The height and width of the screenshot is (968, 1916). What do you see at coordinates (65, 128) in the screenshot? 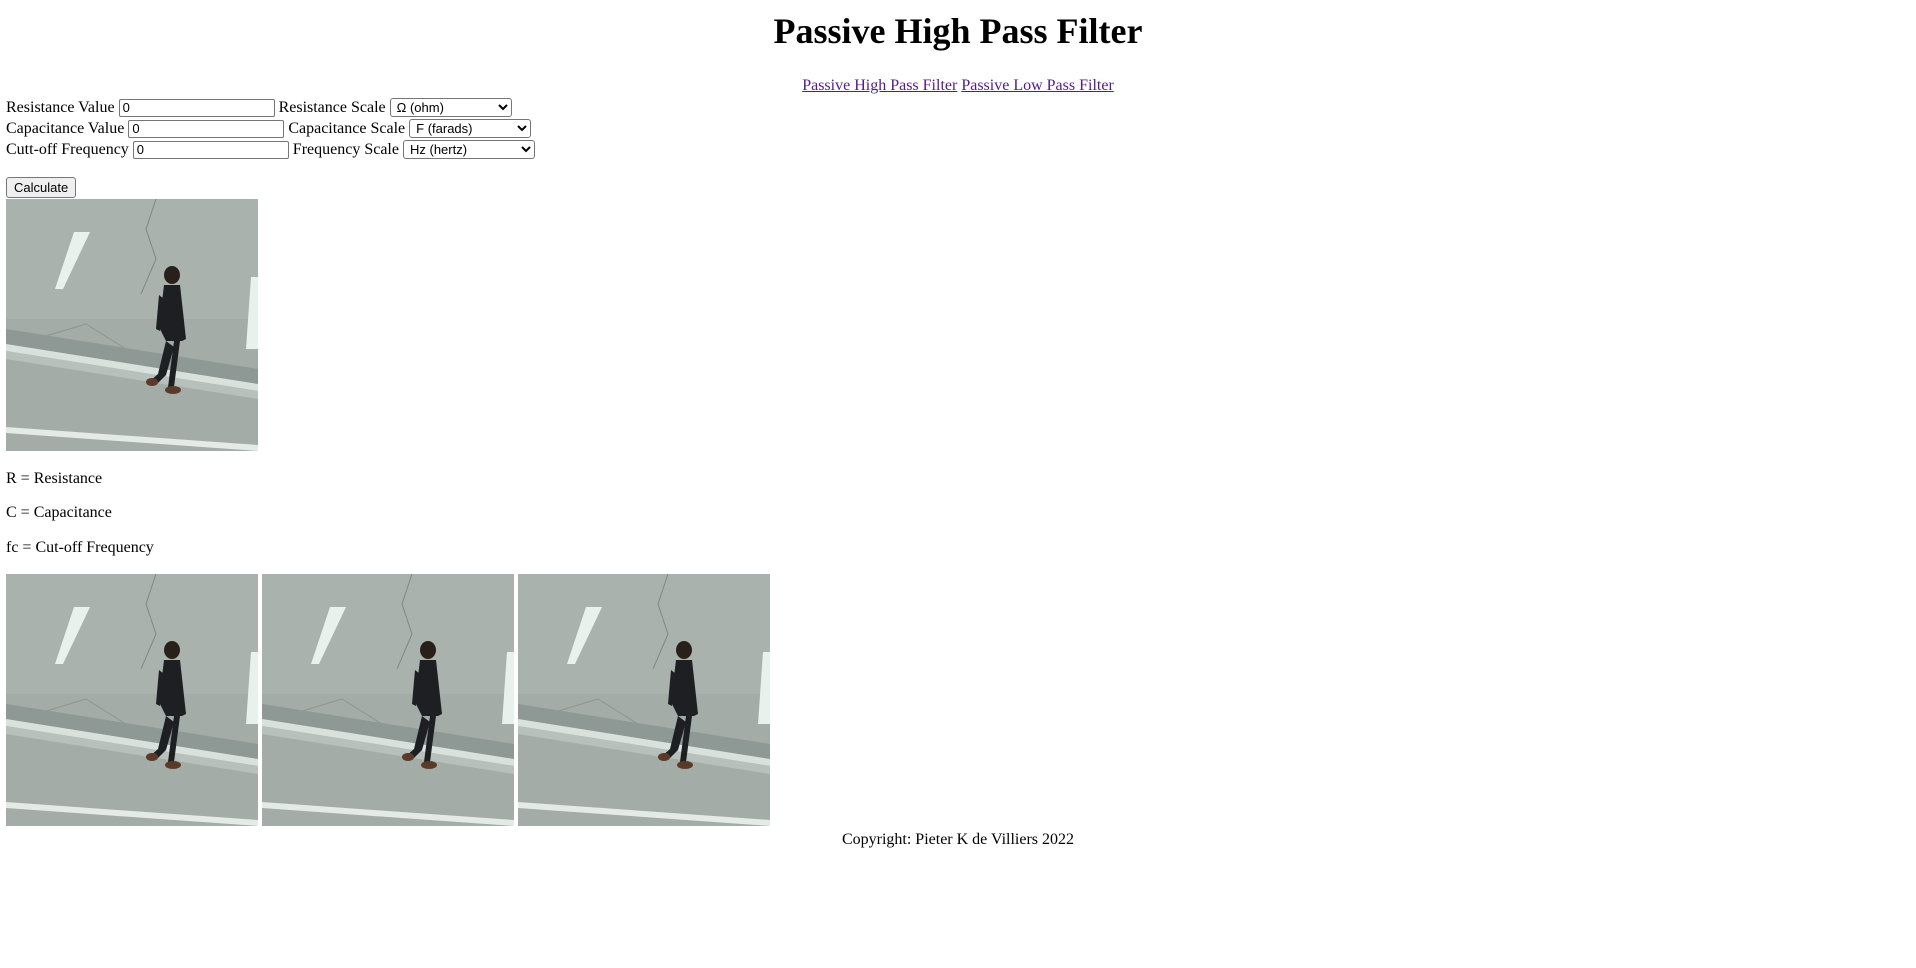
I see `capacitance-label: Capacitance Value` at bounding box center [65, 128].